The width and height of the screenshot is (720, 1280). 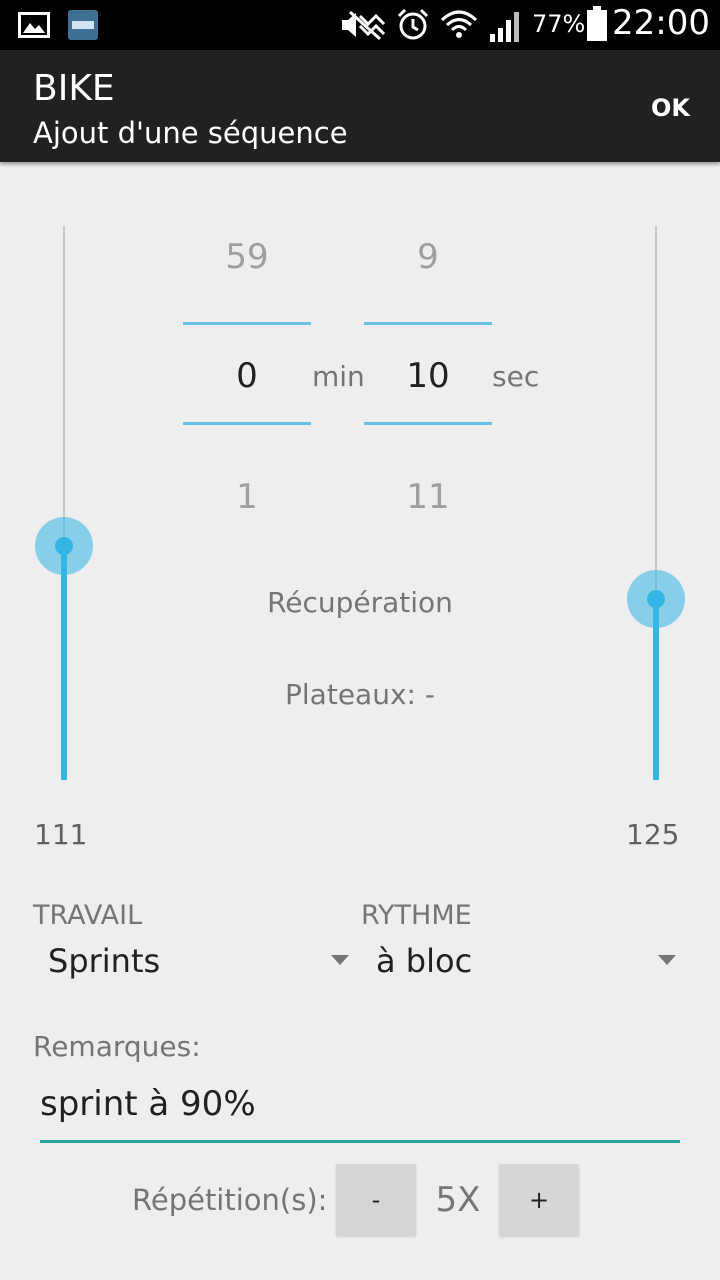 I want to click on app-toolbar: BIKE Ajout d'une séquence OK, so click(x=360, y=106).